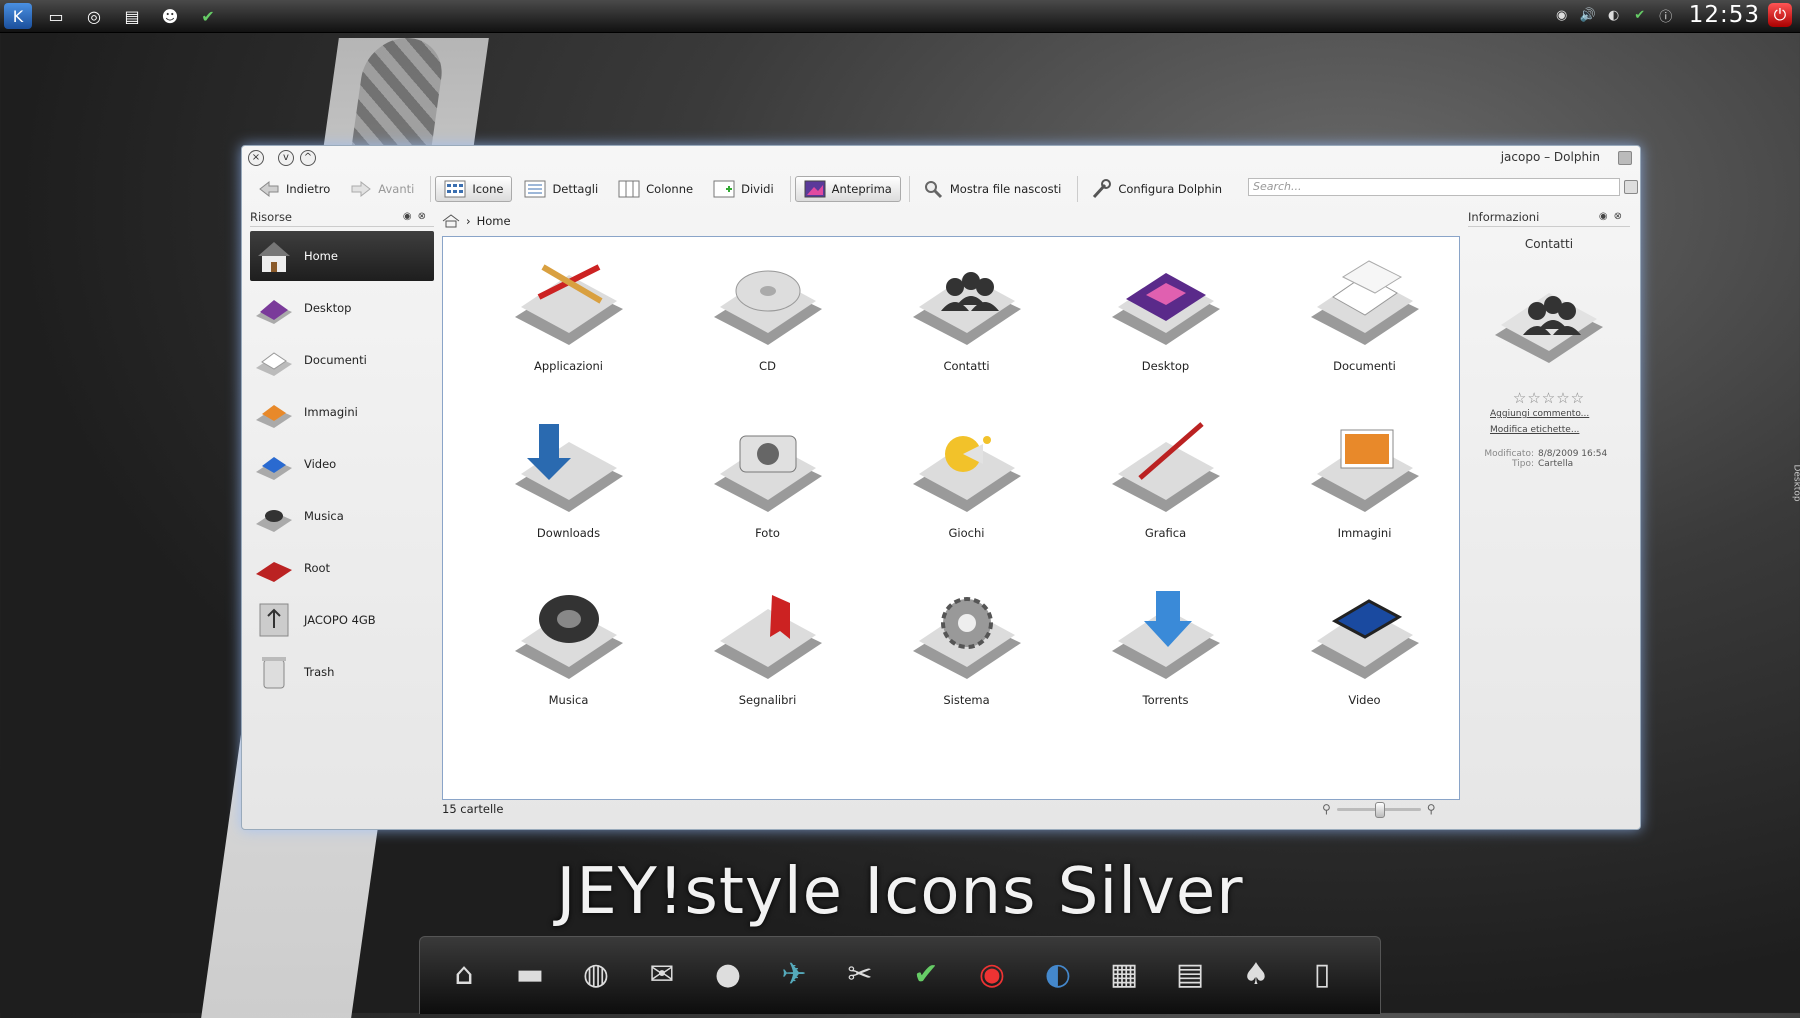 This screenshot has width=1800, height=1018. I want to click on place-music: Musica, so click(342, 516).